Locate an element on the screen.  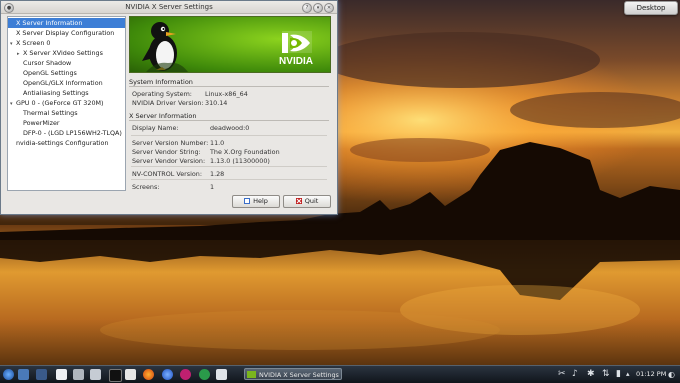
tray-expand-icon: ▴ is located at coordinates (628, 374).